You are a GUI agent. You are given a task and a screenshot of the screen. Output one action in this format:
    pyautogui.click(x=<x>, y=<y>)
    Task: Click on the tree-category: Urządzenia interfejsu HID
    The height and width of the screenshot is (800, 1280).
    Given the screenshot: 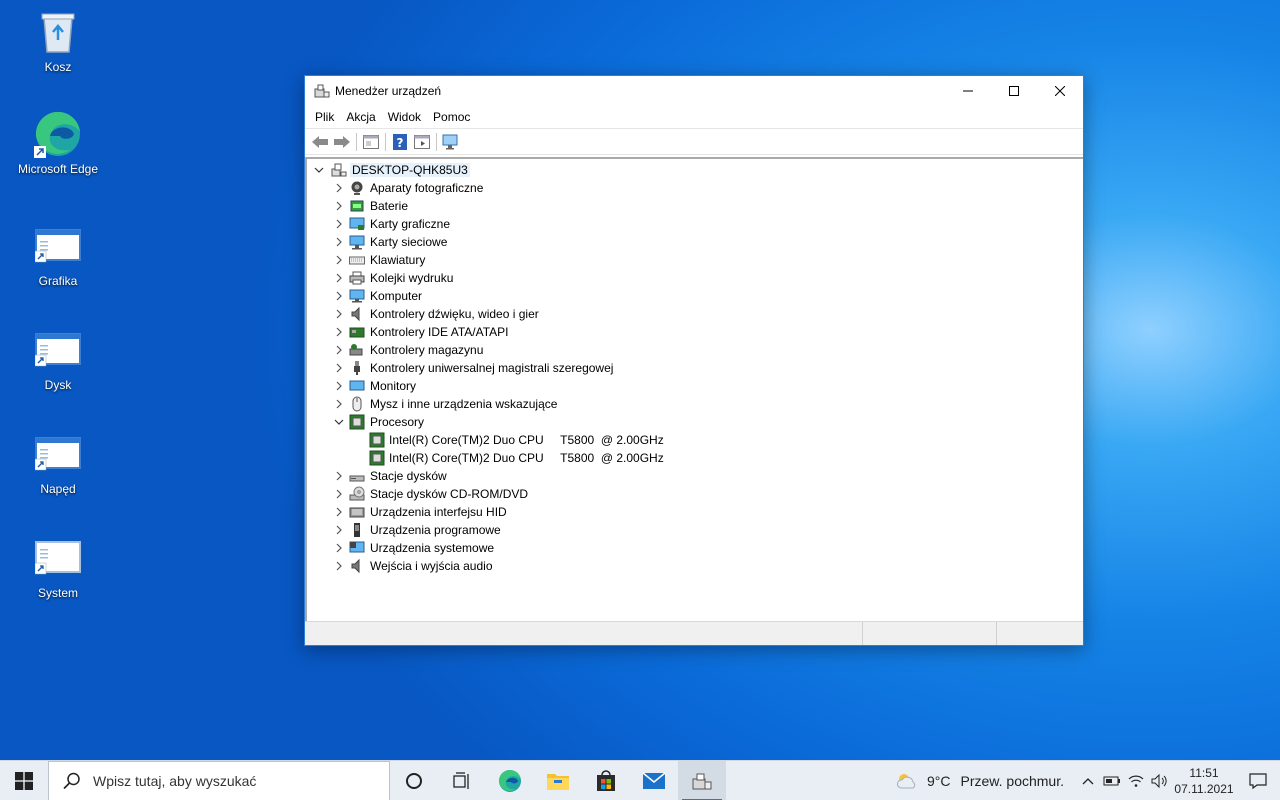 What is the action you would take?
    pyautogui.click(x=695, y=512)
    